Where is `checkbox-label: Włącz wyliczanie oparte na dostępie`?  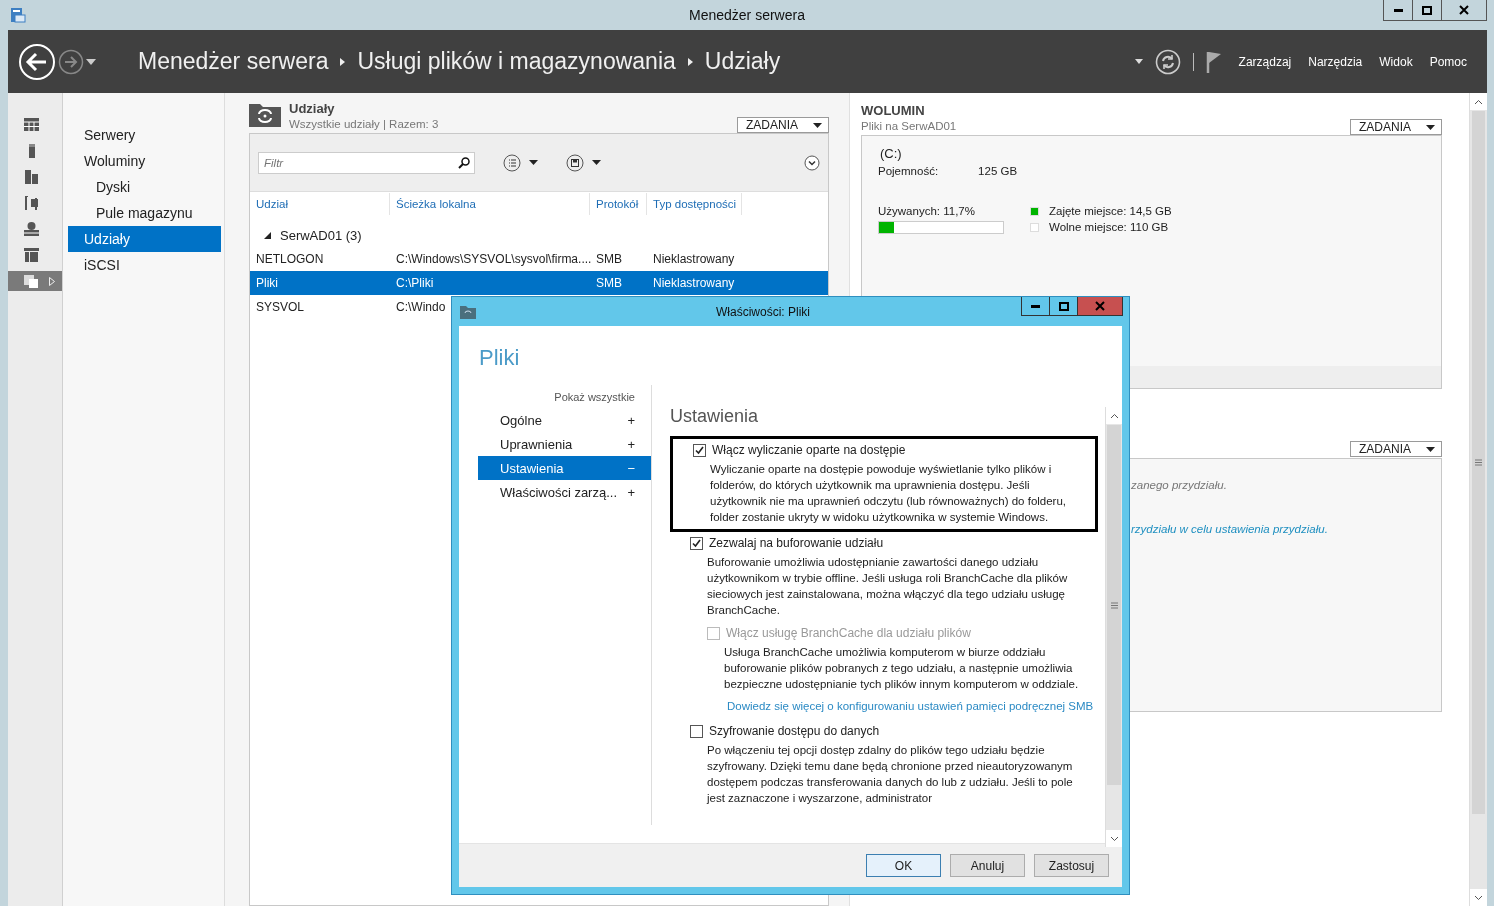
checkbox-label: Włącz wyliczanie oparte na dostępie is located at coordinates (809, 450).